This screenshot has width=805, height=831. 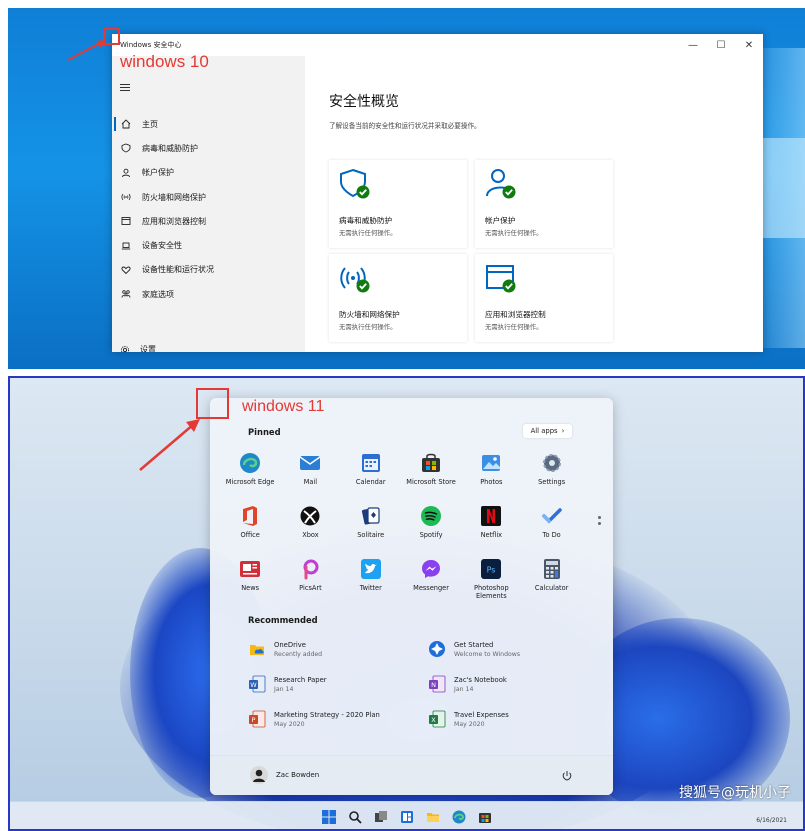 I want to click on task-view-icon, so click(x=381, y=817).